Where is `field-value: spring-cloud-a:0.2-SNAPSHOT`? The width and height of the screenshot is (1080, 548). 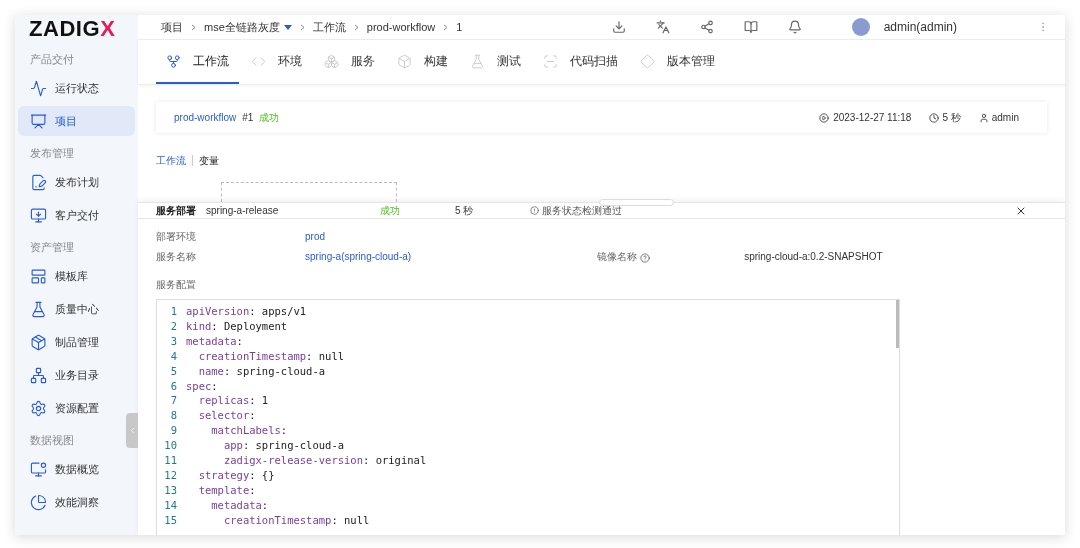 field-value: spring-cloud-a:0.2-SNAPSHOT is located at coordinates (813, 257).